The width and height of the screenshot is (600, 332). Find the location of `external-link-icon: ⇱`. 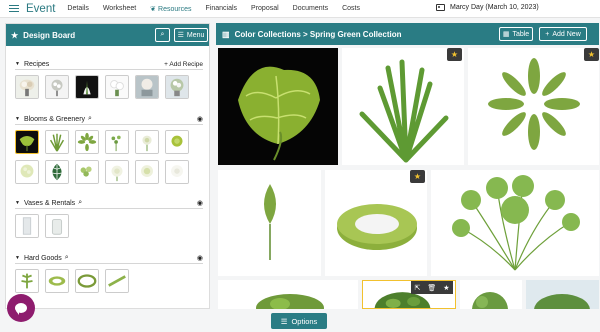

external-link-icon: ⇱ is located at coordinates (417, 288).